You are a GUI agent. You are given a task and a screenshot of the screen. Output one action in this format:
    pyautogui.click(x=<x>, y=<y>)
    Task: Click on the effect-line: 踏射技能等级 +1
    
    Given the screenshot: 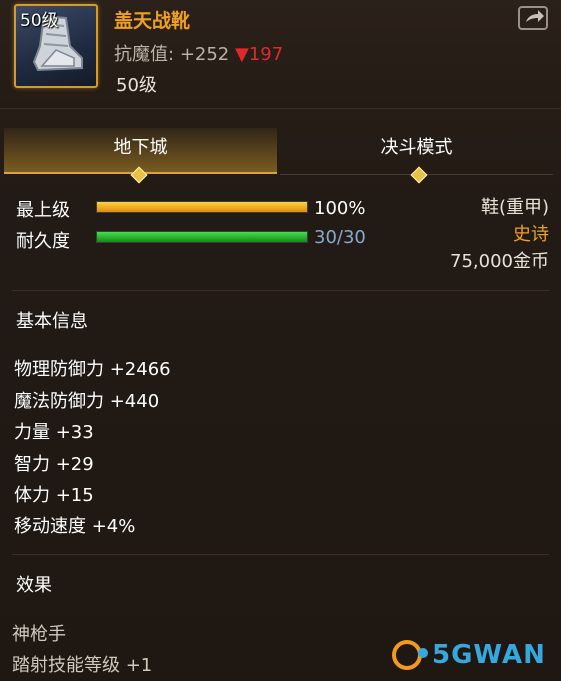 What is the action you would take?
    pyautogui.click(x=82, y=665)
    